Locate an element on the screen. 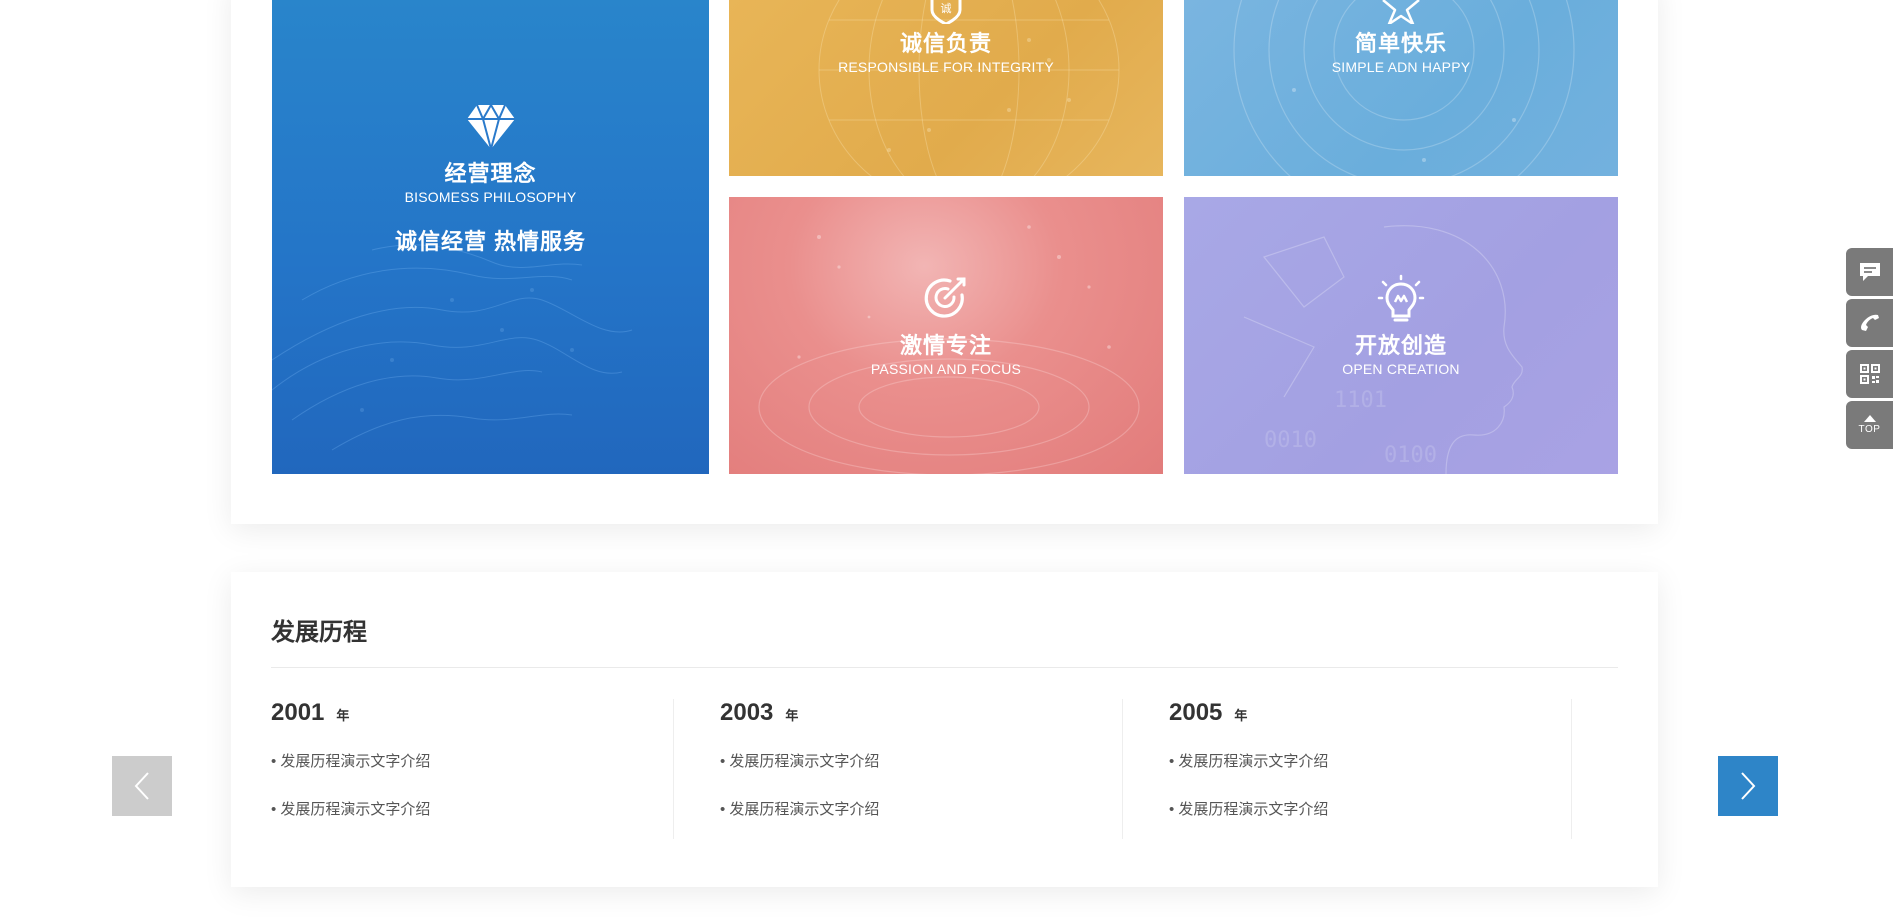  top-label: TOP is located at coordinates (1869, 429).